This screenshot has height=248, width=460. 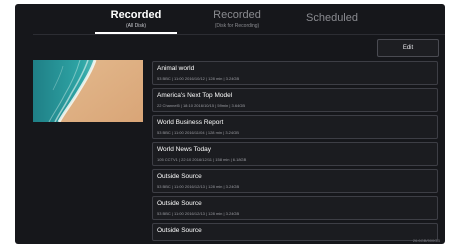 I want to click on recording-title: World Business Report, so click(x=190, y=122).